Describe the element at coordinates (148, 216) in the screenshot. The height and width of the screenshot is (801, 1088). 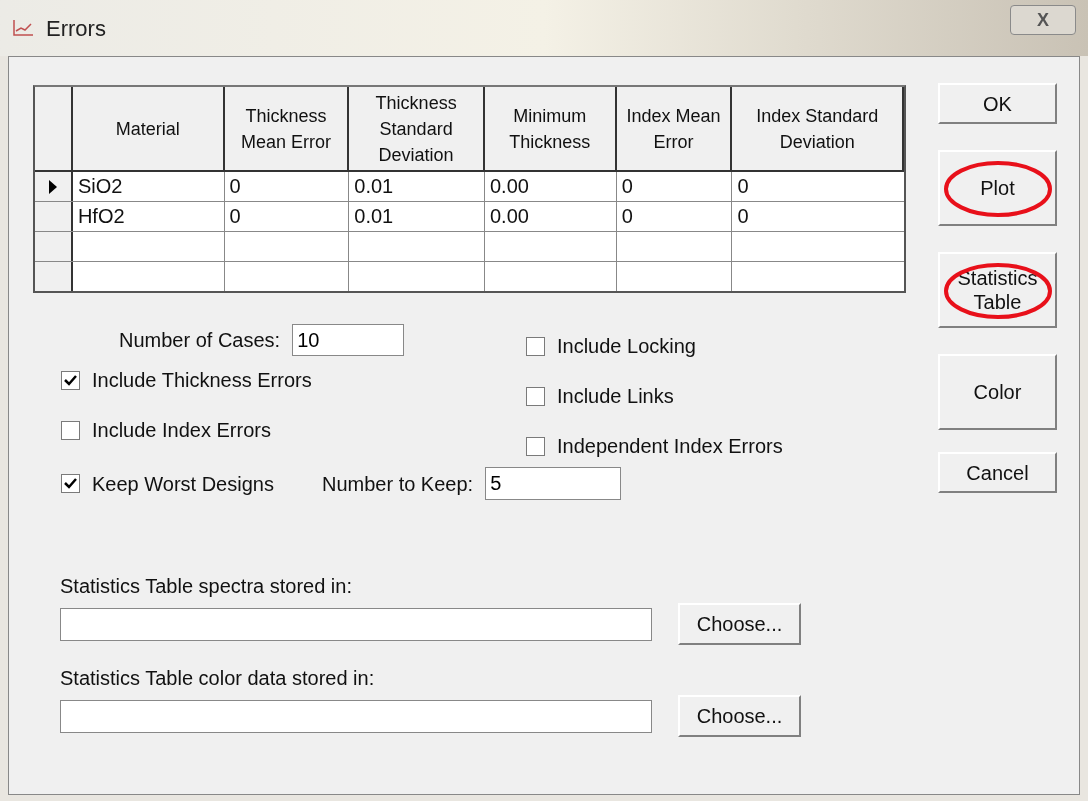
I see `table-cell: HfO2` at that location.